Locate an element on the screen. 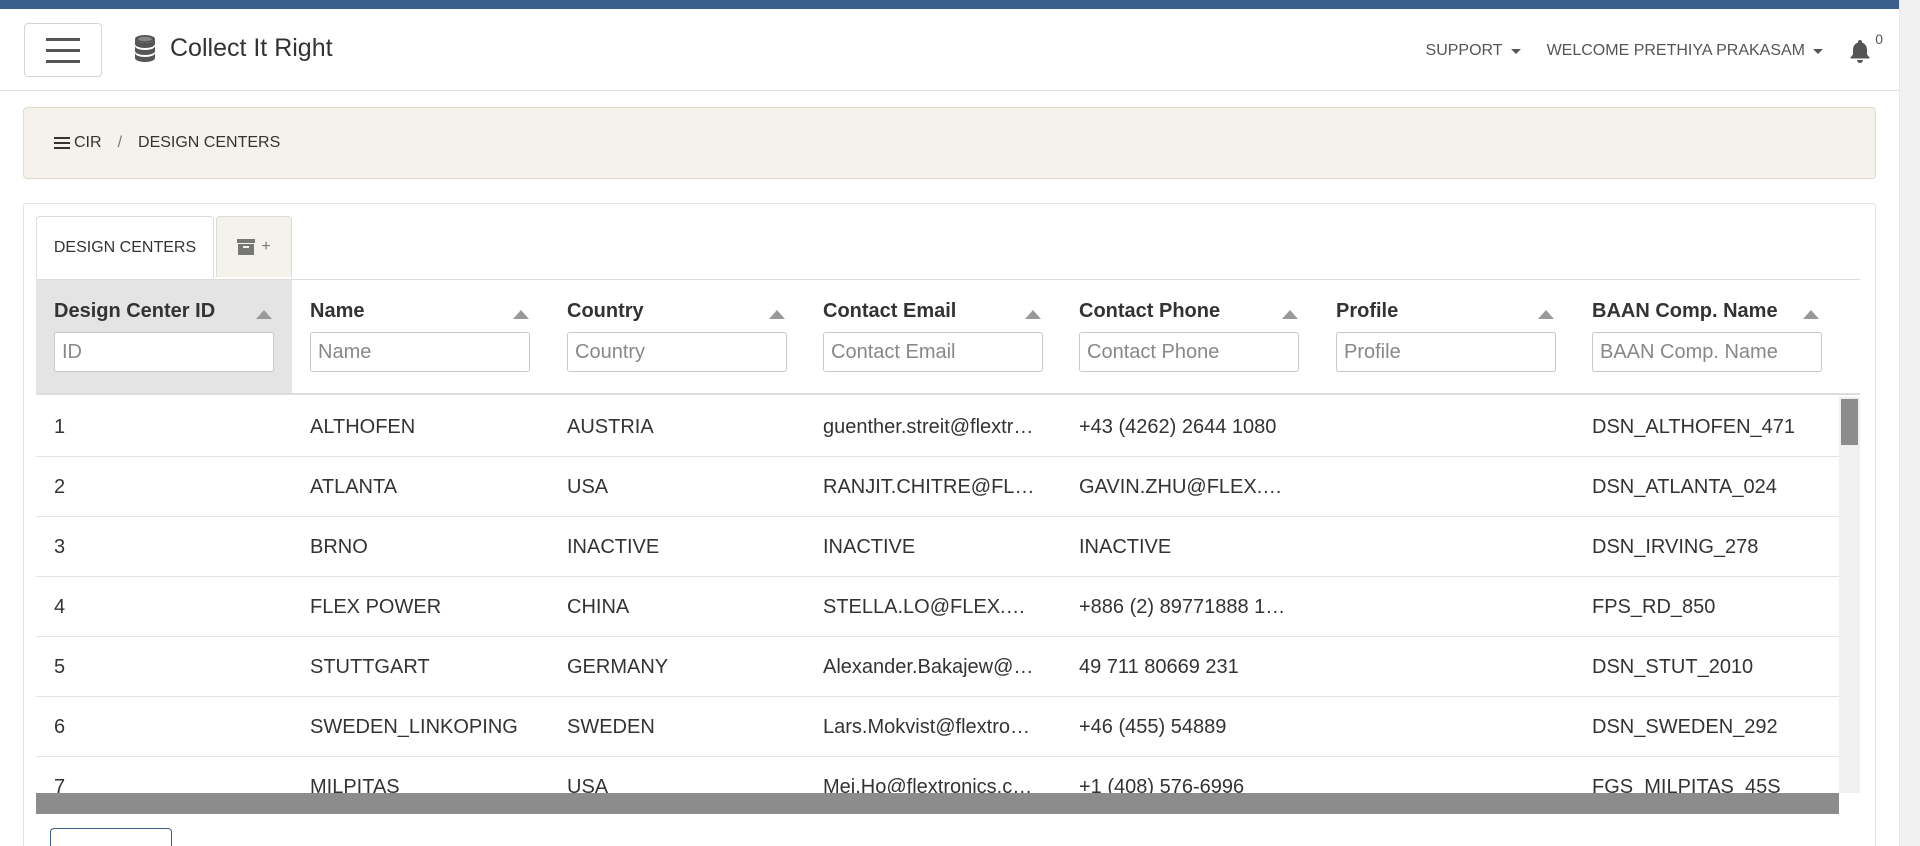 The height and width of the screenshot is (846, 1920). welcome-label: WELCOME PRETHIYA PRAKASAM is located at coordinates (1675, 50).